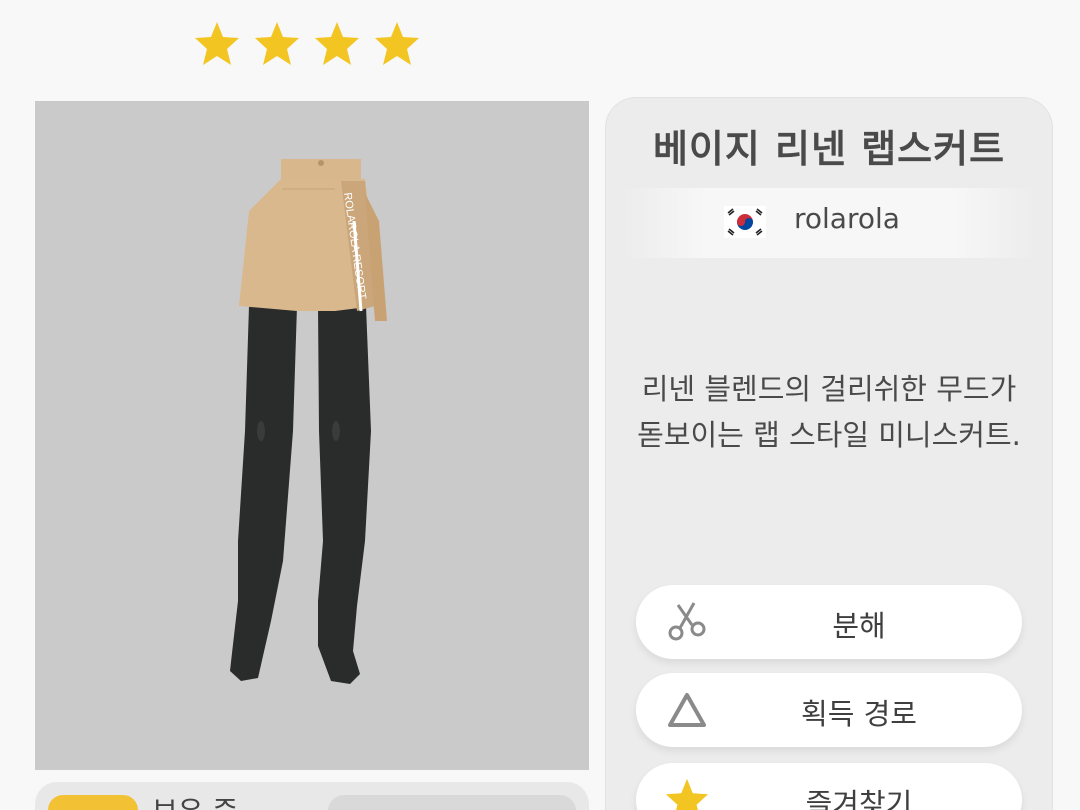  Describe the element at coordinates (829, 412) in the screenshot. I see `item-description: 리넨 블렌드의 걸리쉬한 무드가 돋보이는 랩 스타일 미니스커트.` at that location.